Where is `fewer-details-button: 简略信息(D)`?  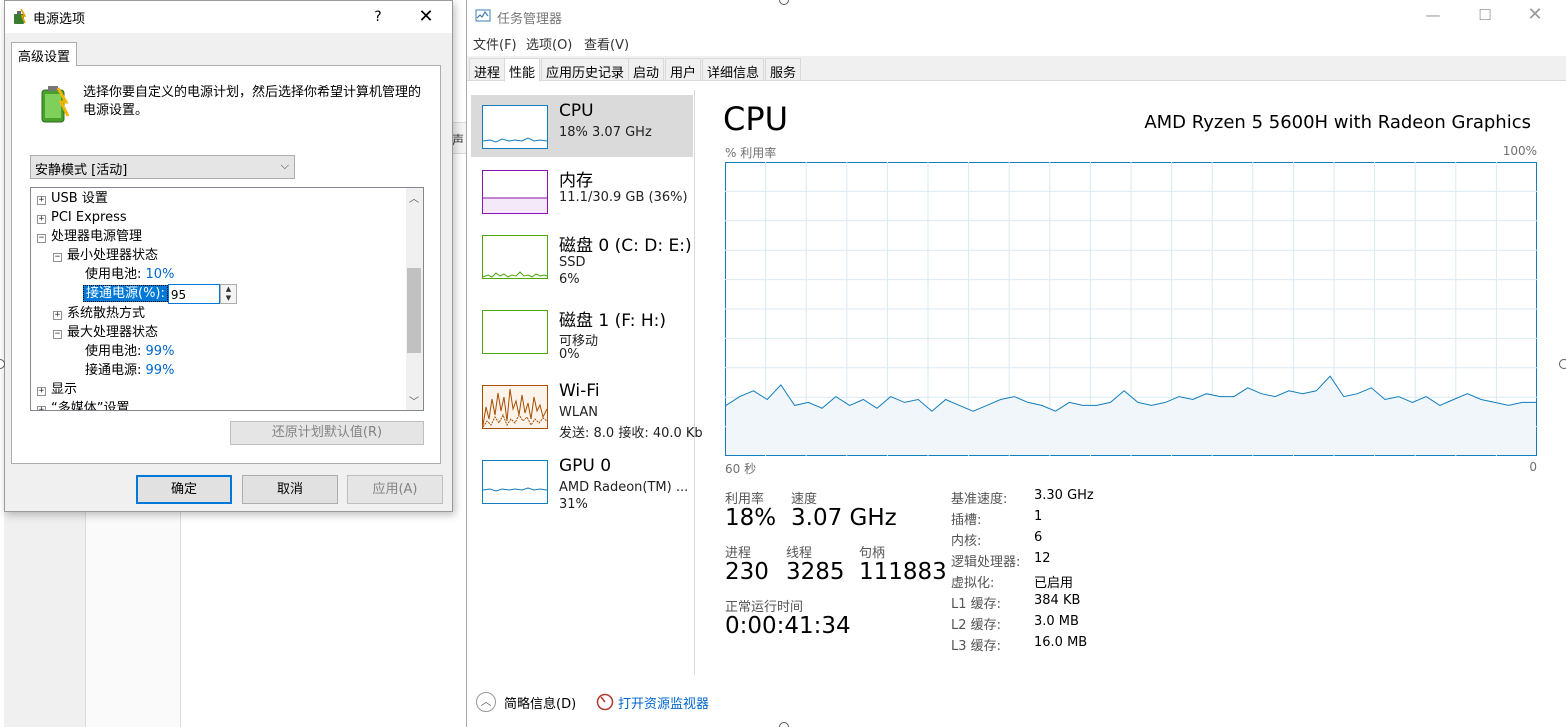 fewer-details-button: 简略信息(D) is located at coordinates (540, 702).